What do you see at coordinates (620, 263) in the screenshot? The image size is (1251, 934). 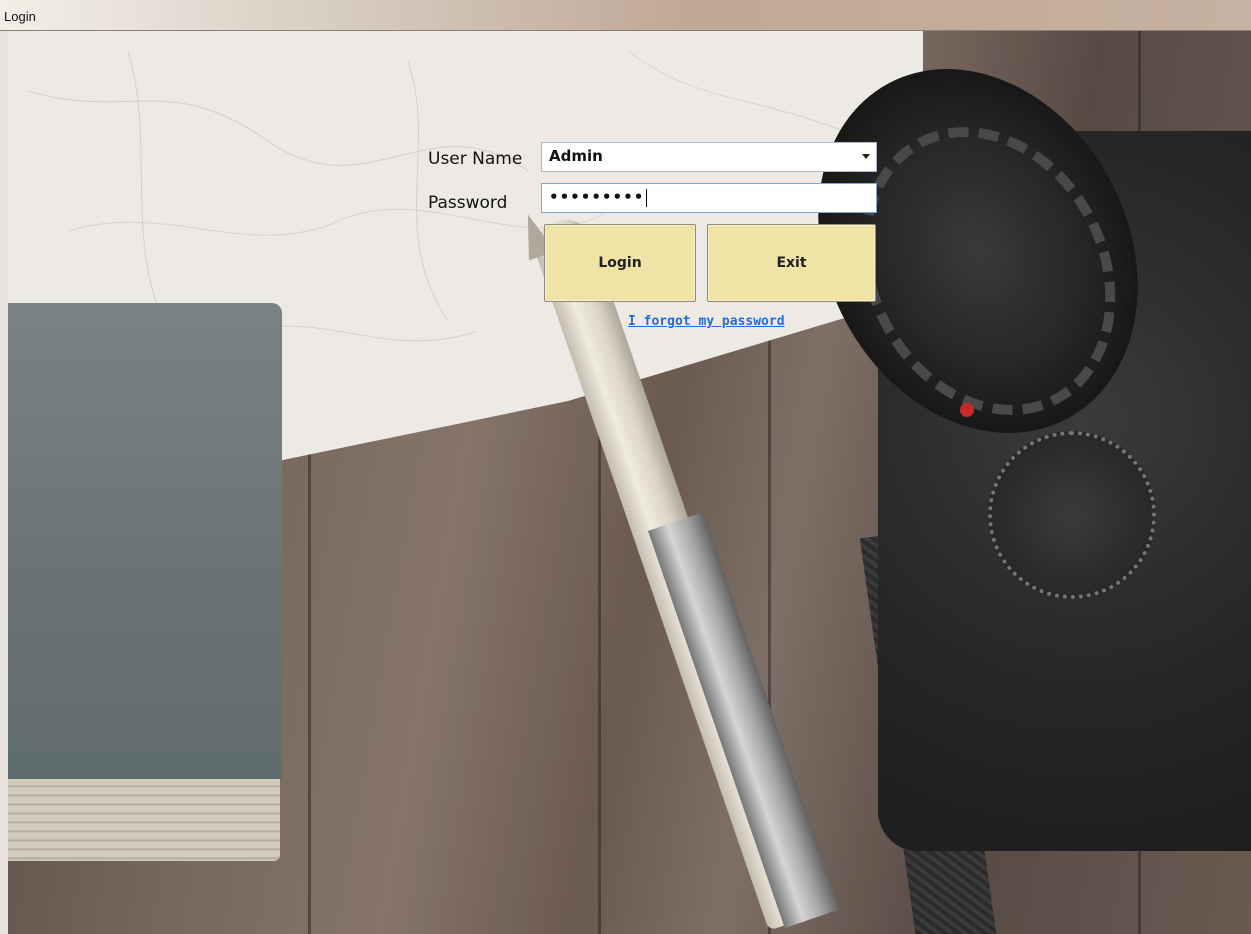 I see `login-button: Login` at bounding box center [620, 263].